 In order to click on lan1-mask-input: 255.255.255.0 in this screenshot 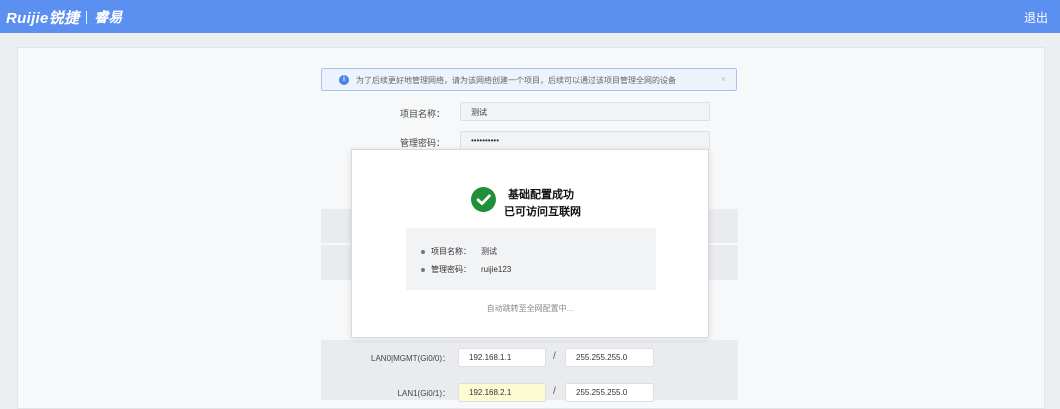, I will do `click(609, 392)`.